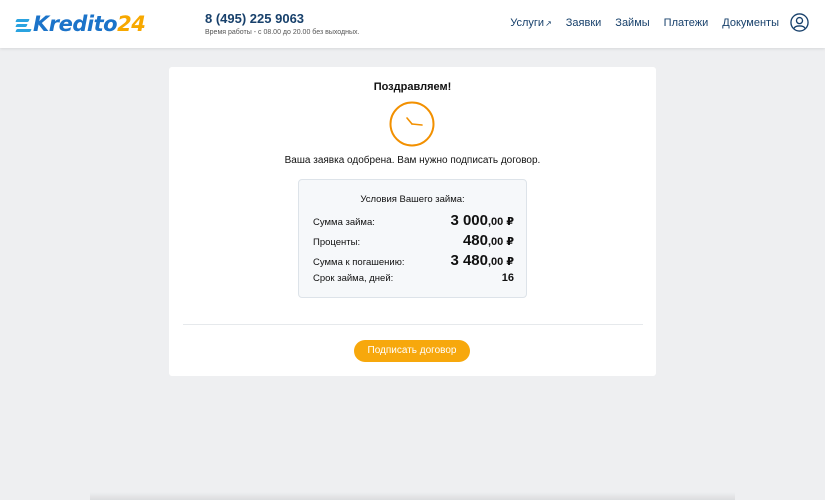  Describe the element at coordinates (359, 262) in the screenshot. I see `term-label: Сумма к погашению:` at that location.